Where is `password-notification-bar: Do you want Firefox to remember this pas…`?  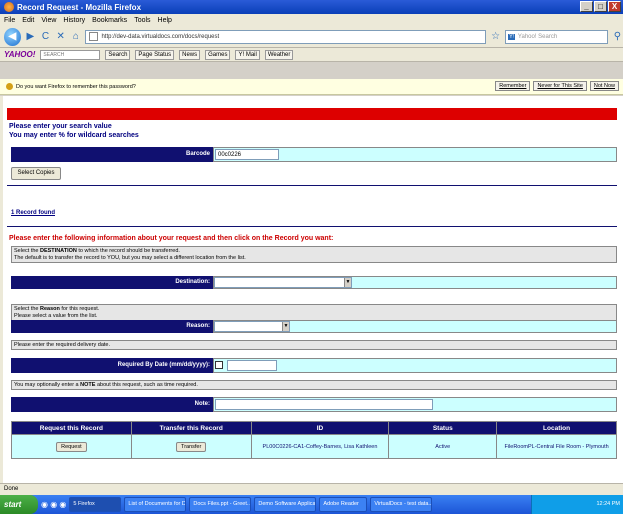 password-notification-bar: Do you want Firefox to remember this pas… is located at coordinates (311, 87).